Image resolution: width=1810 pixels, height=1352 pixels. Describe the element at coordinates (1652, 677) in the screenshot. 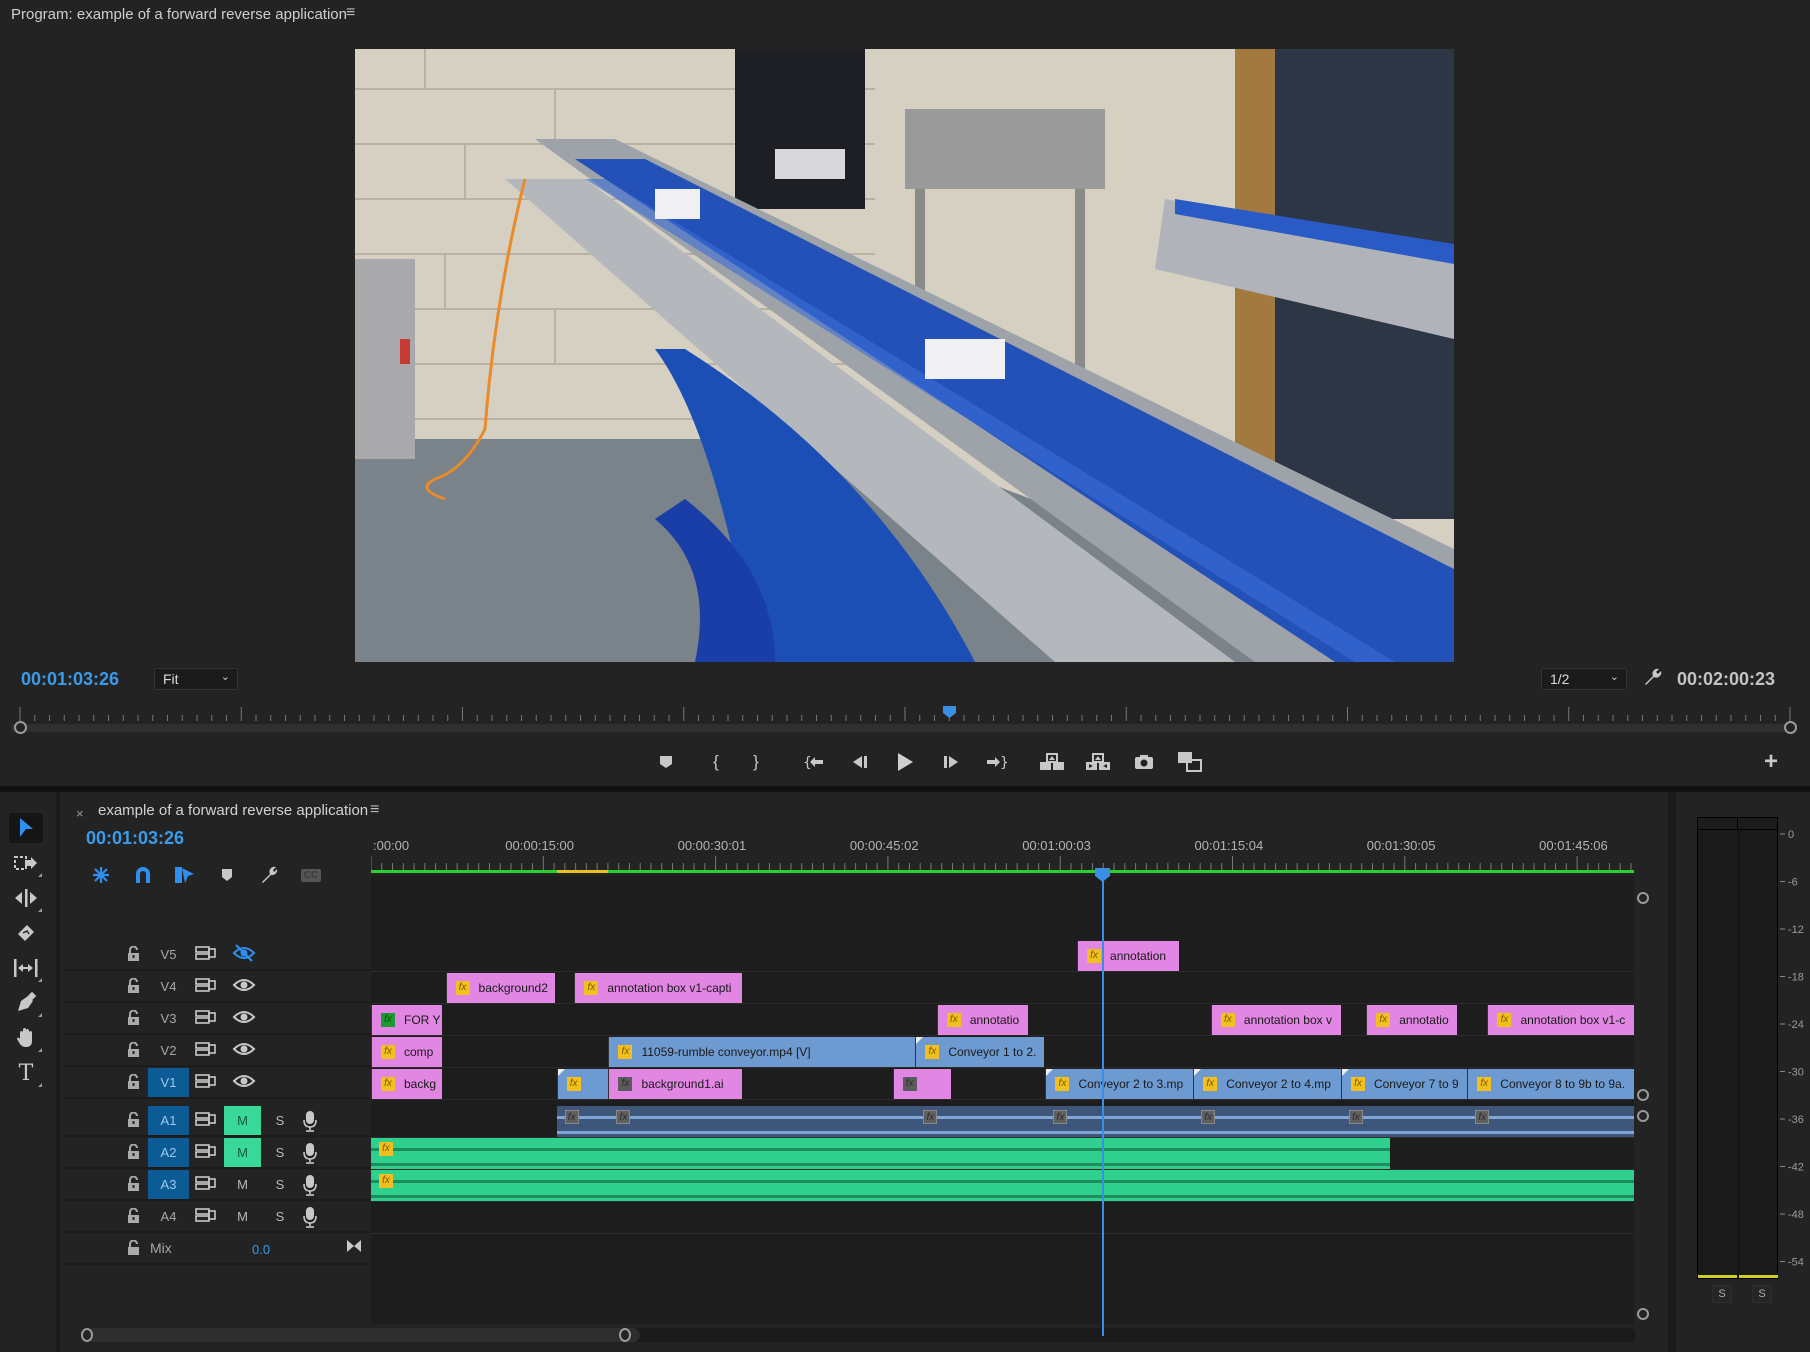

I see `settings-wrench-icon` at that location.